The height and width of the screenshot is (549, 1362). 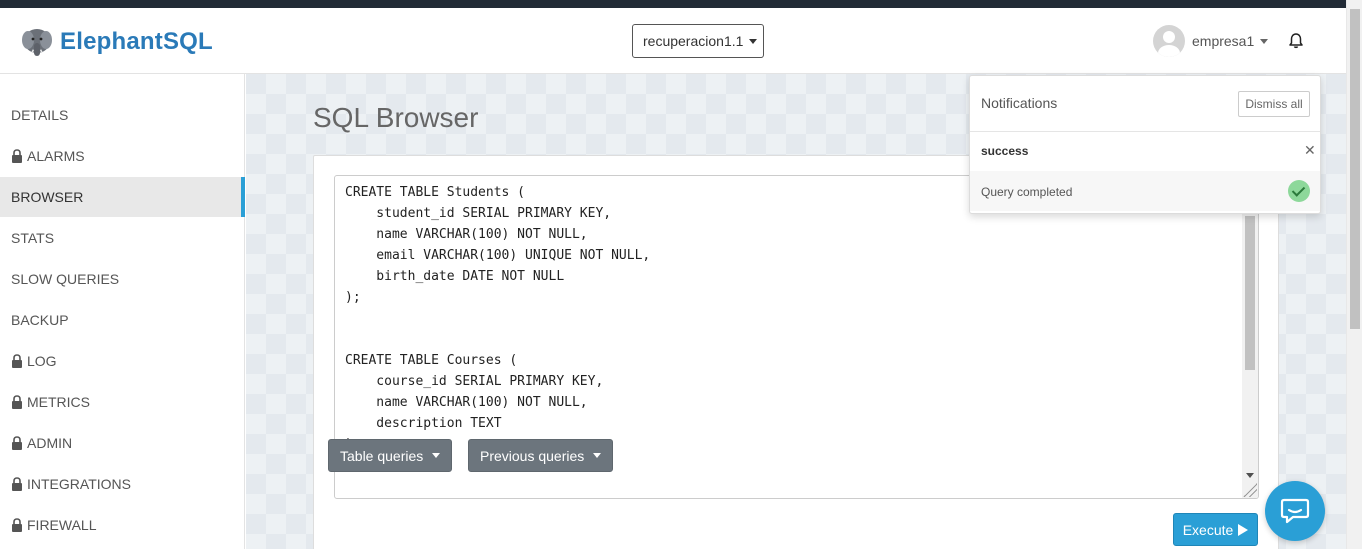 I want to click on sidebar-item-details: DETAILS, so click(x=122, y=115).